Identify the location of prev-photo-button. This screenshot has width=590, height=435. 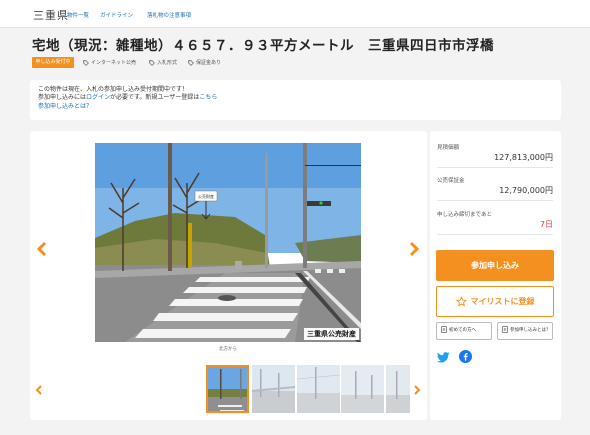
(42, 249).